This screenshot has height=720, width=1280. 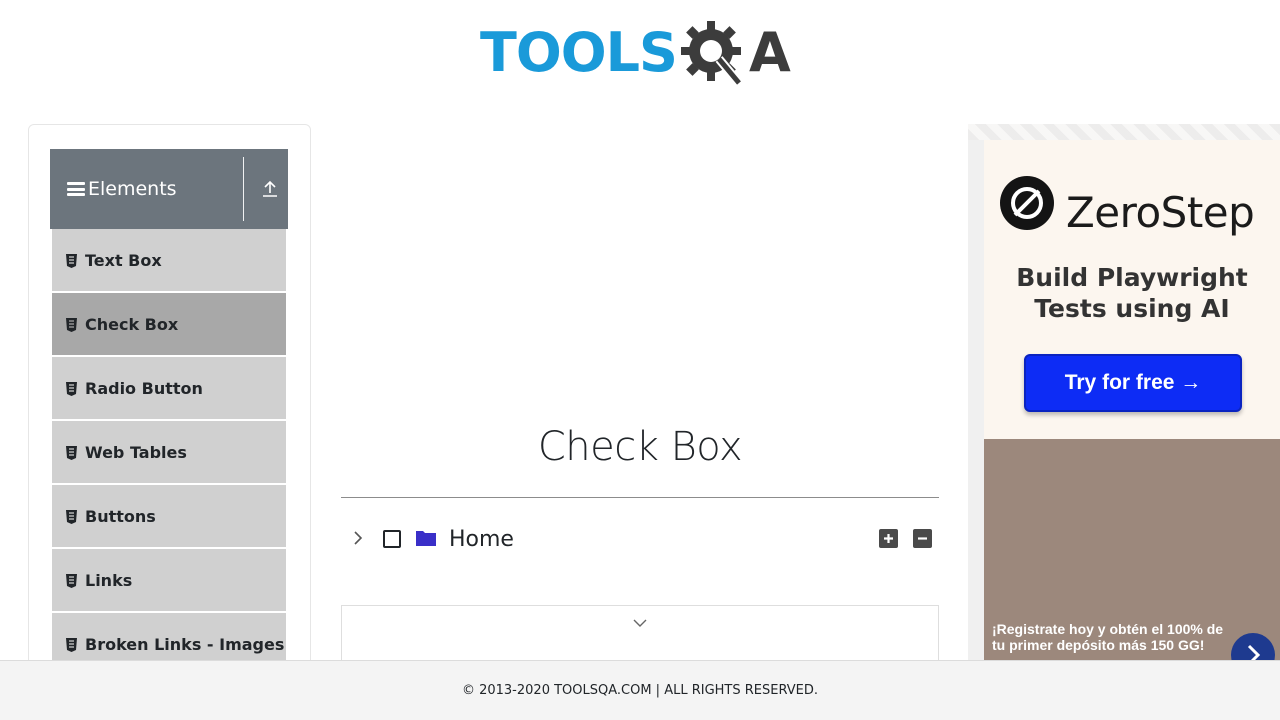 What do you see at coordinates (76, 189) in the screenshot?
I see `hamburger-icon` at bounding box center [76, 189].